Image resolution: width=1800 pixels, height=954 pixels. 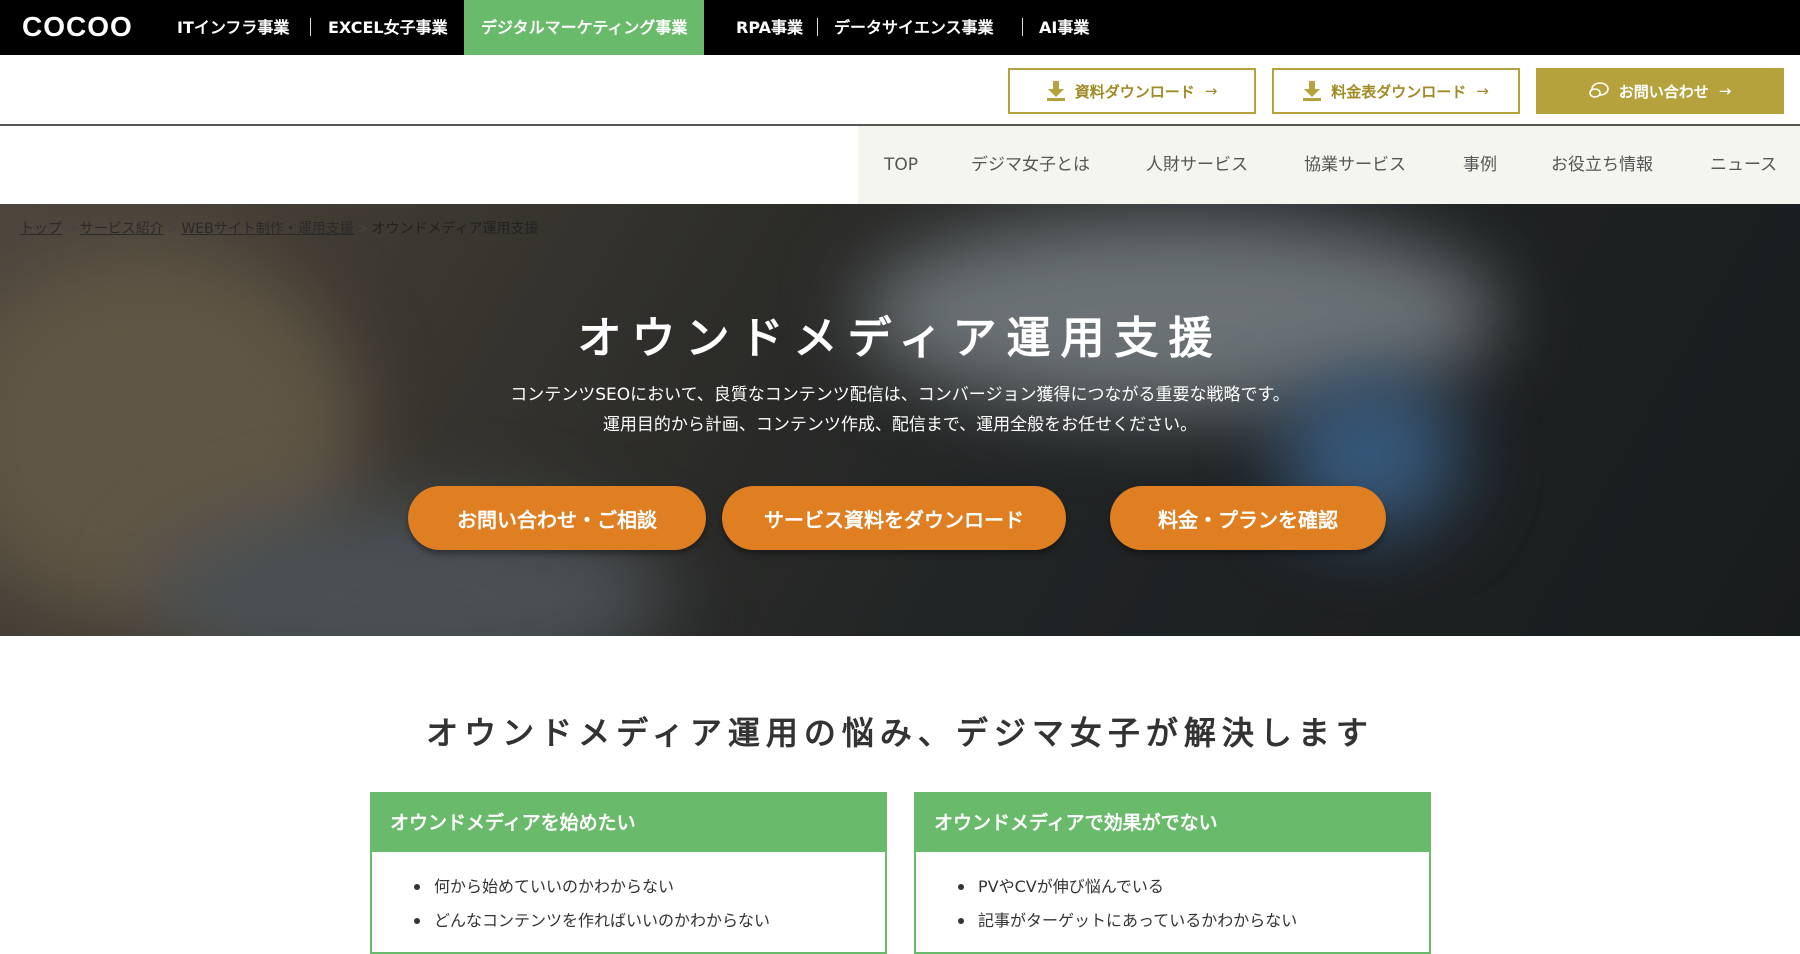 What do you see at coordinates (900, 338) in the screenshot?
I see `hero-title: オウンドメディア運用支援` at bounding box center [900, 338].